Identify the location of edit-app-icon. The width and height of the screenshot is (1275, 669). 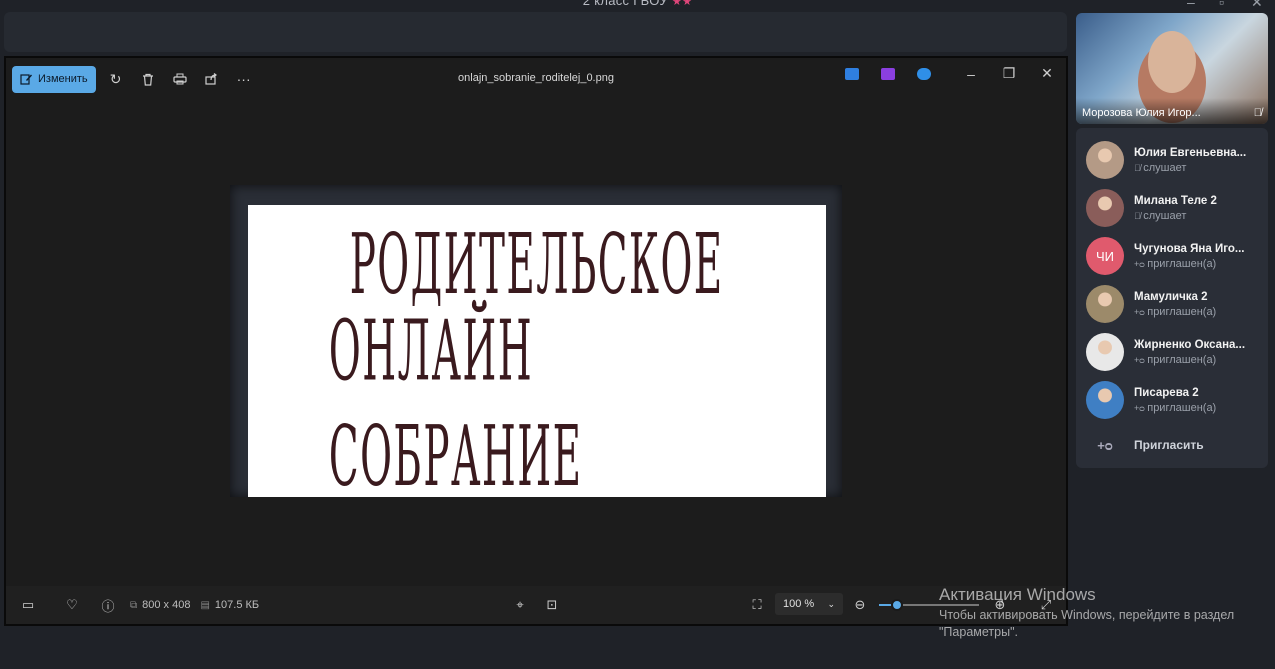
(852, 73).